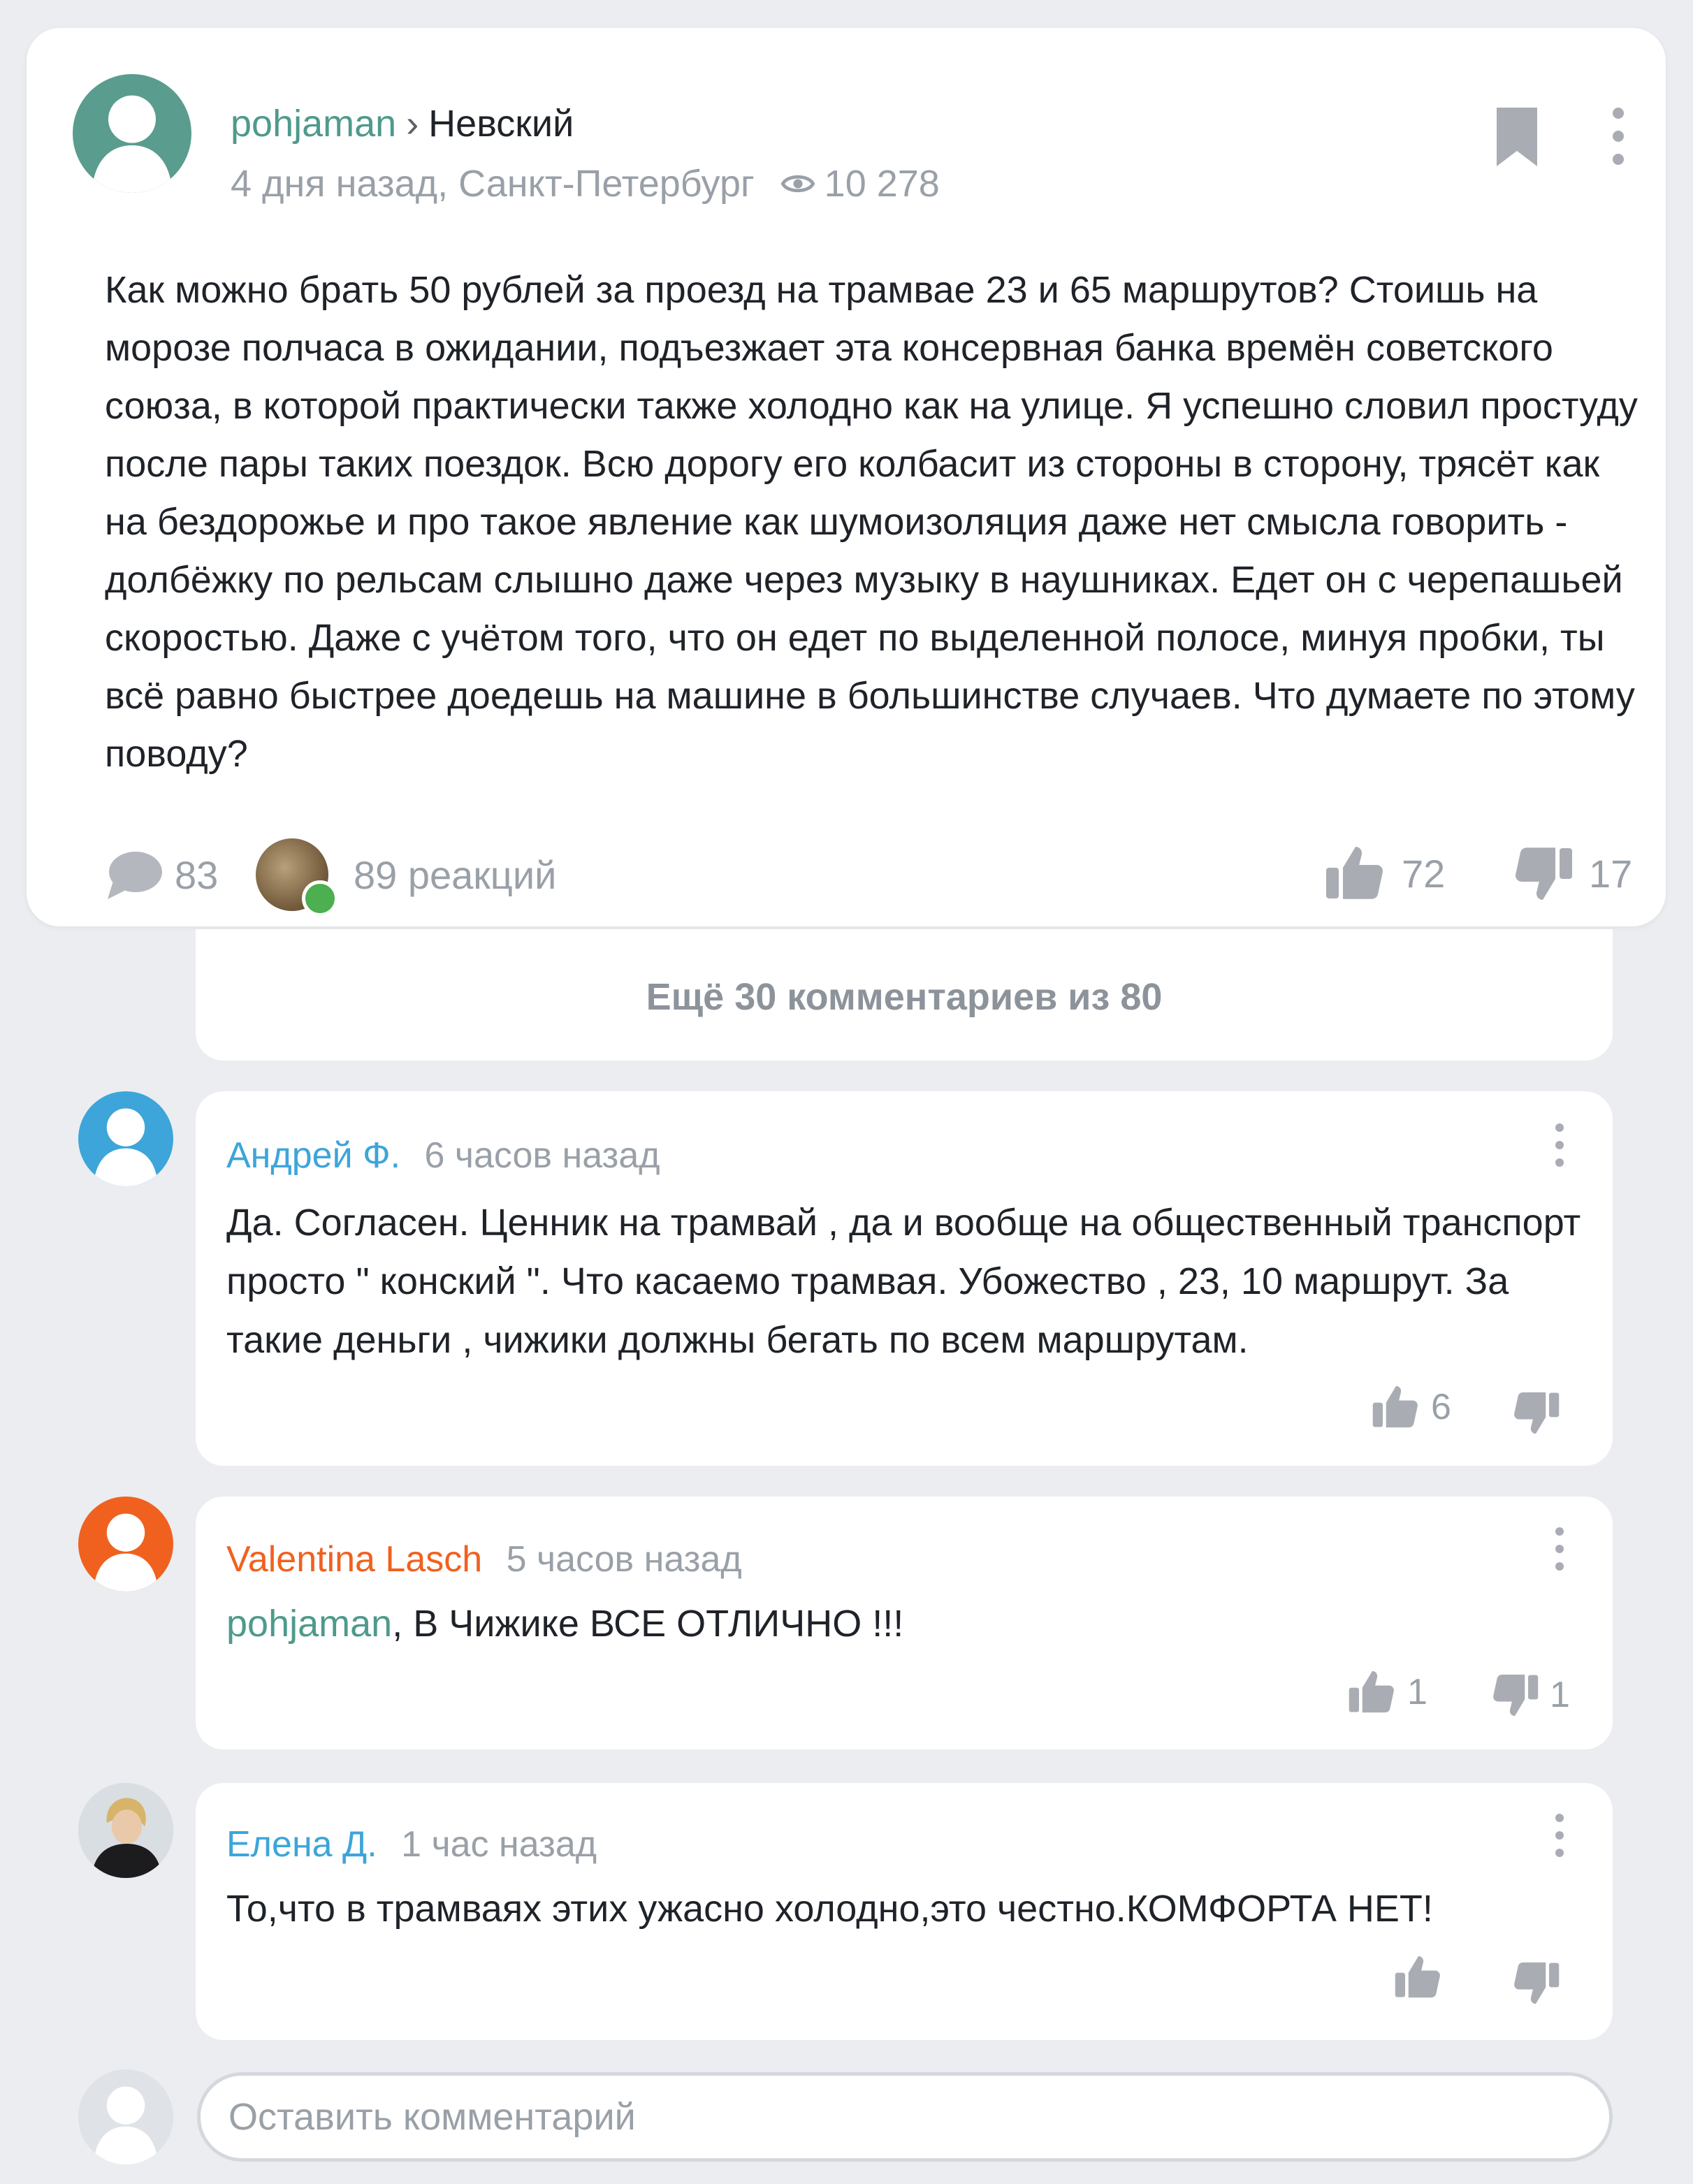  What do you see at coordinates (354, 1559) in the screenshot?
I see `comment-author-link: Valentina Lasch` at bounding box center [354, 1559].